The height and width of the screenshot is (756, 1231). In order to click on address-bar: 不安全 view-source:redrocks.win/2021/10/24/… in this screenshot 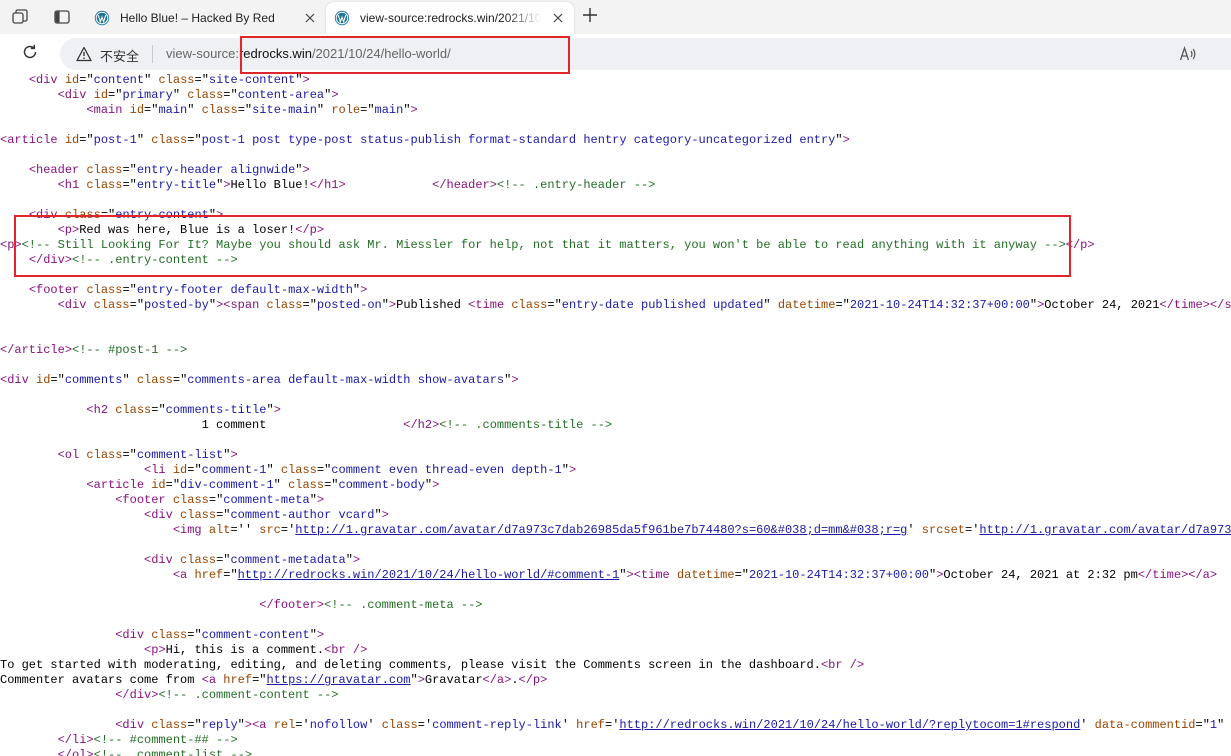, I will do `click(645, 54)`.